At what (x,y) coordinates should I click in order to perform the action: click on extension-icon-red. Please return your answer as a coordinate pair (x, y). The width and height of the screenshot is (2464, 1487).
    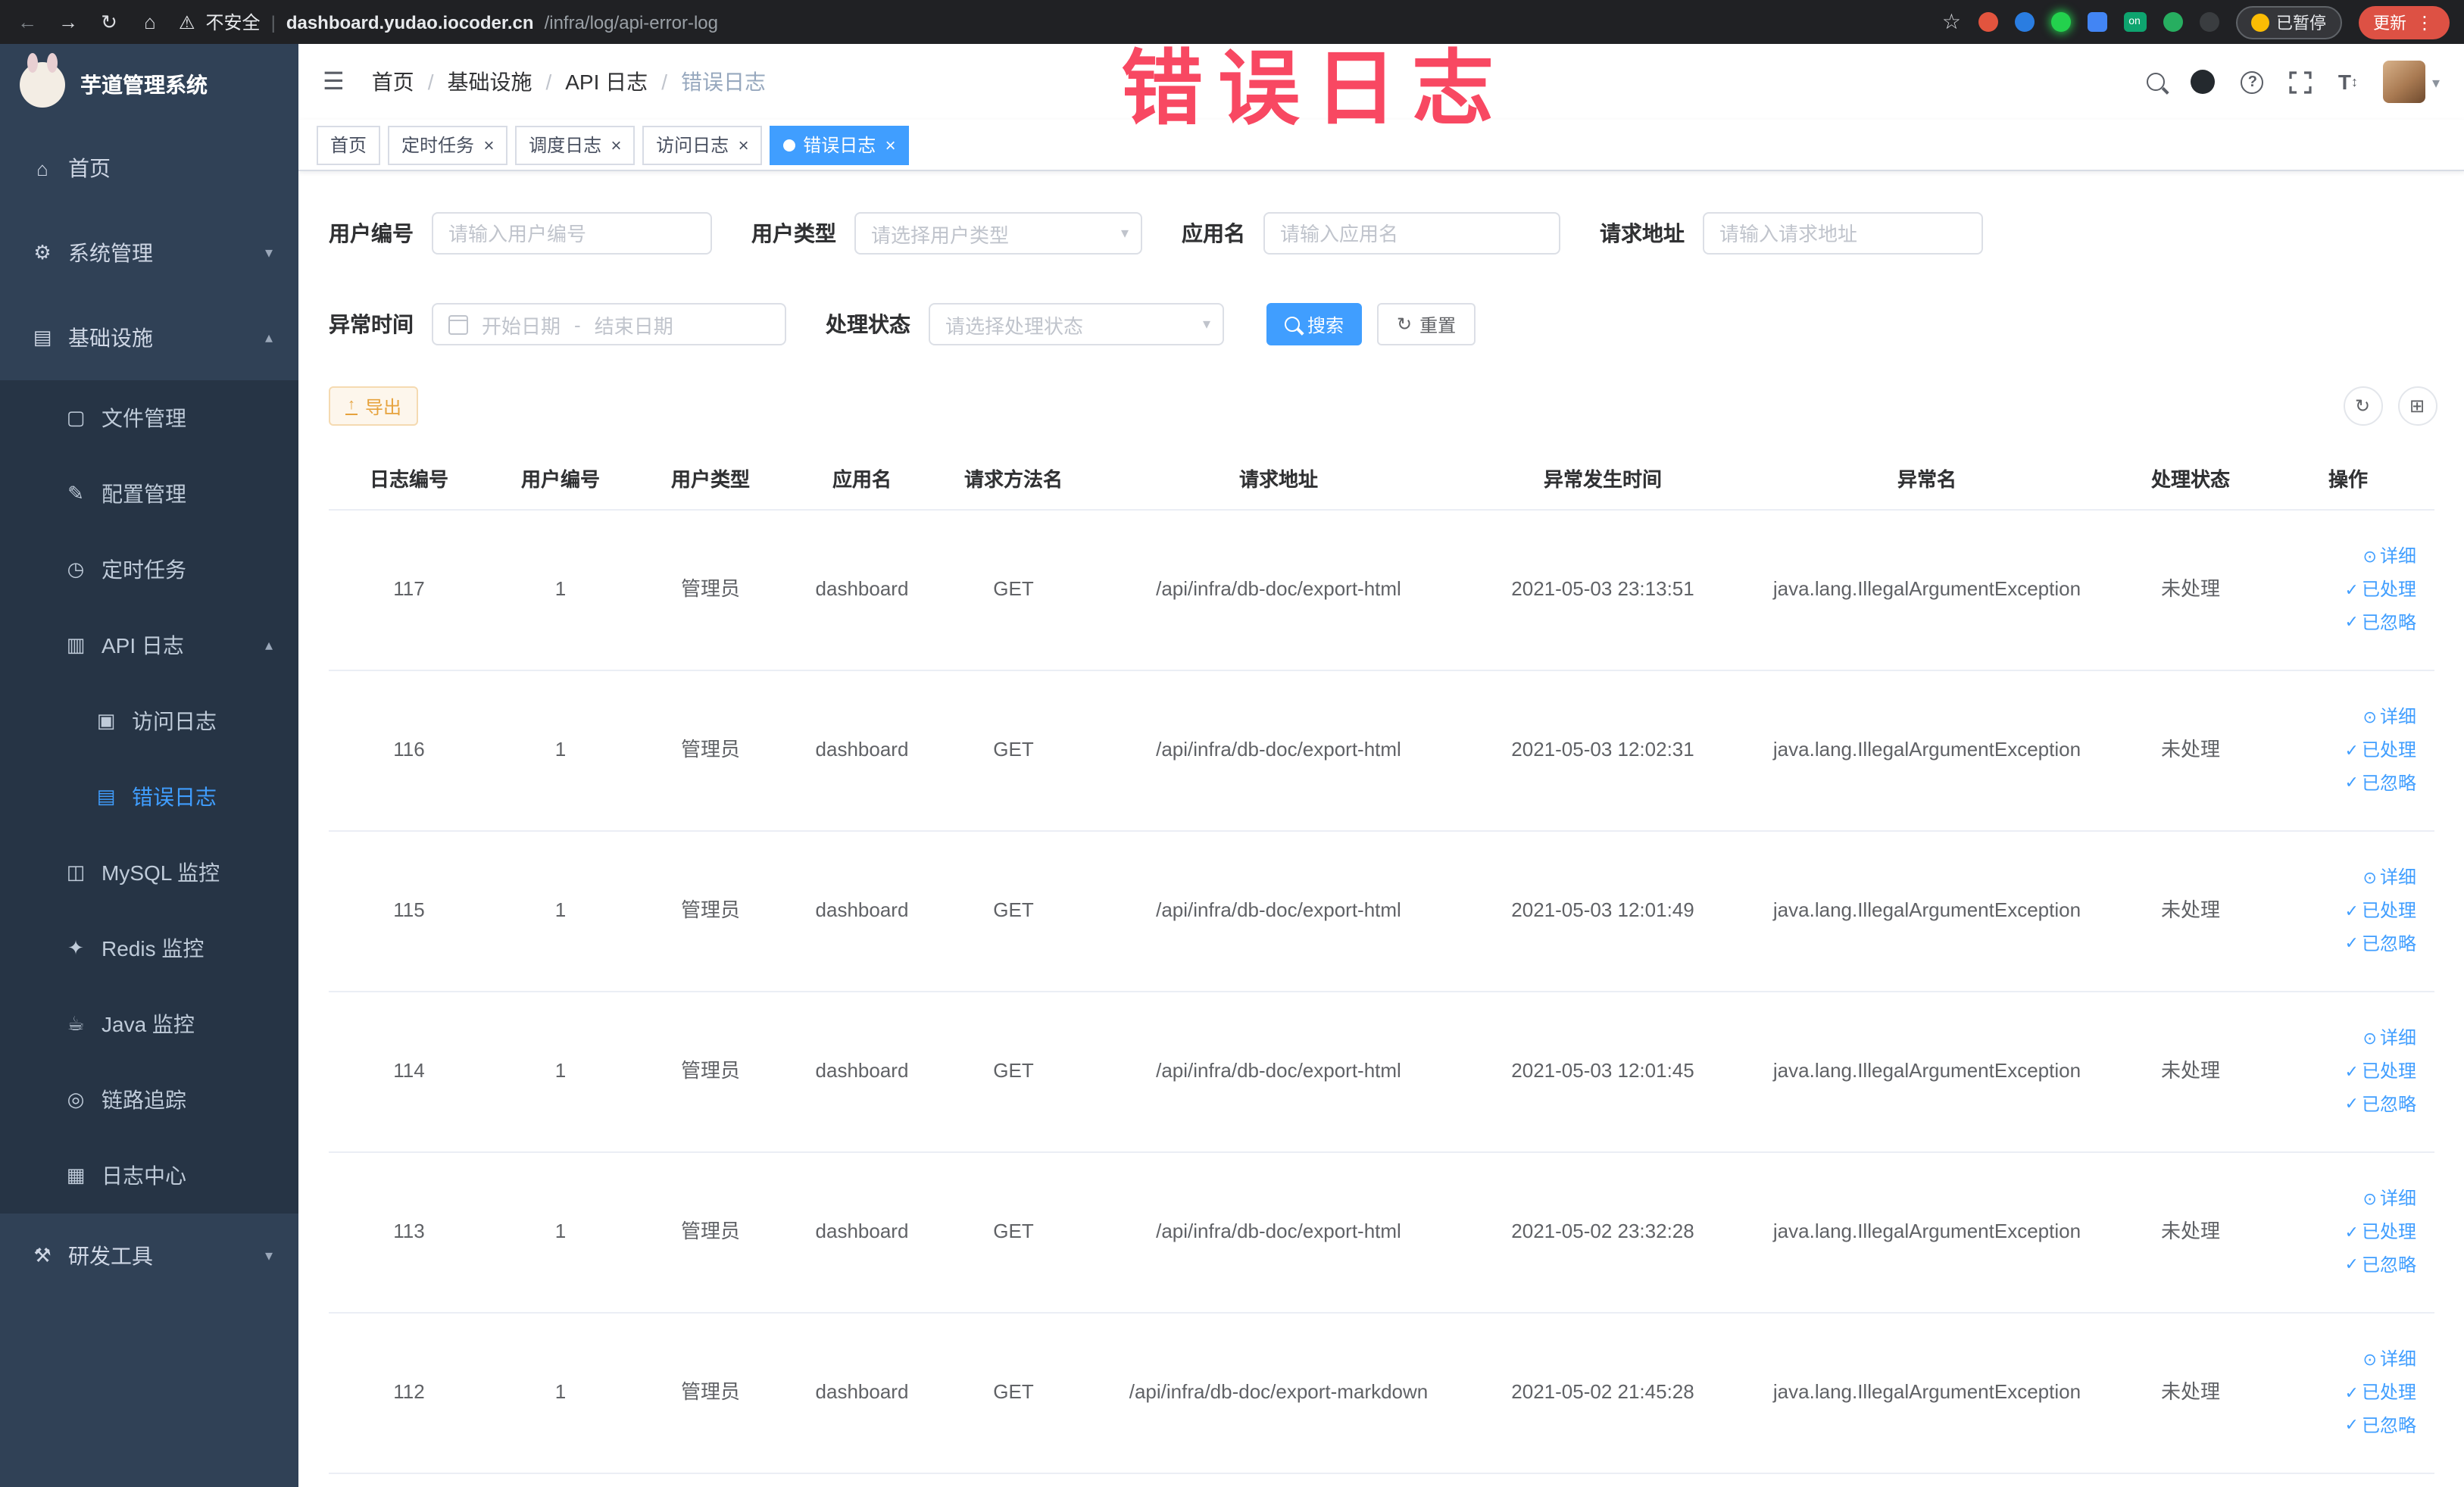
    Looking at the image, I should click on (1987, 22).